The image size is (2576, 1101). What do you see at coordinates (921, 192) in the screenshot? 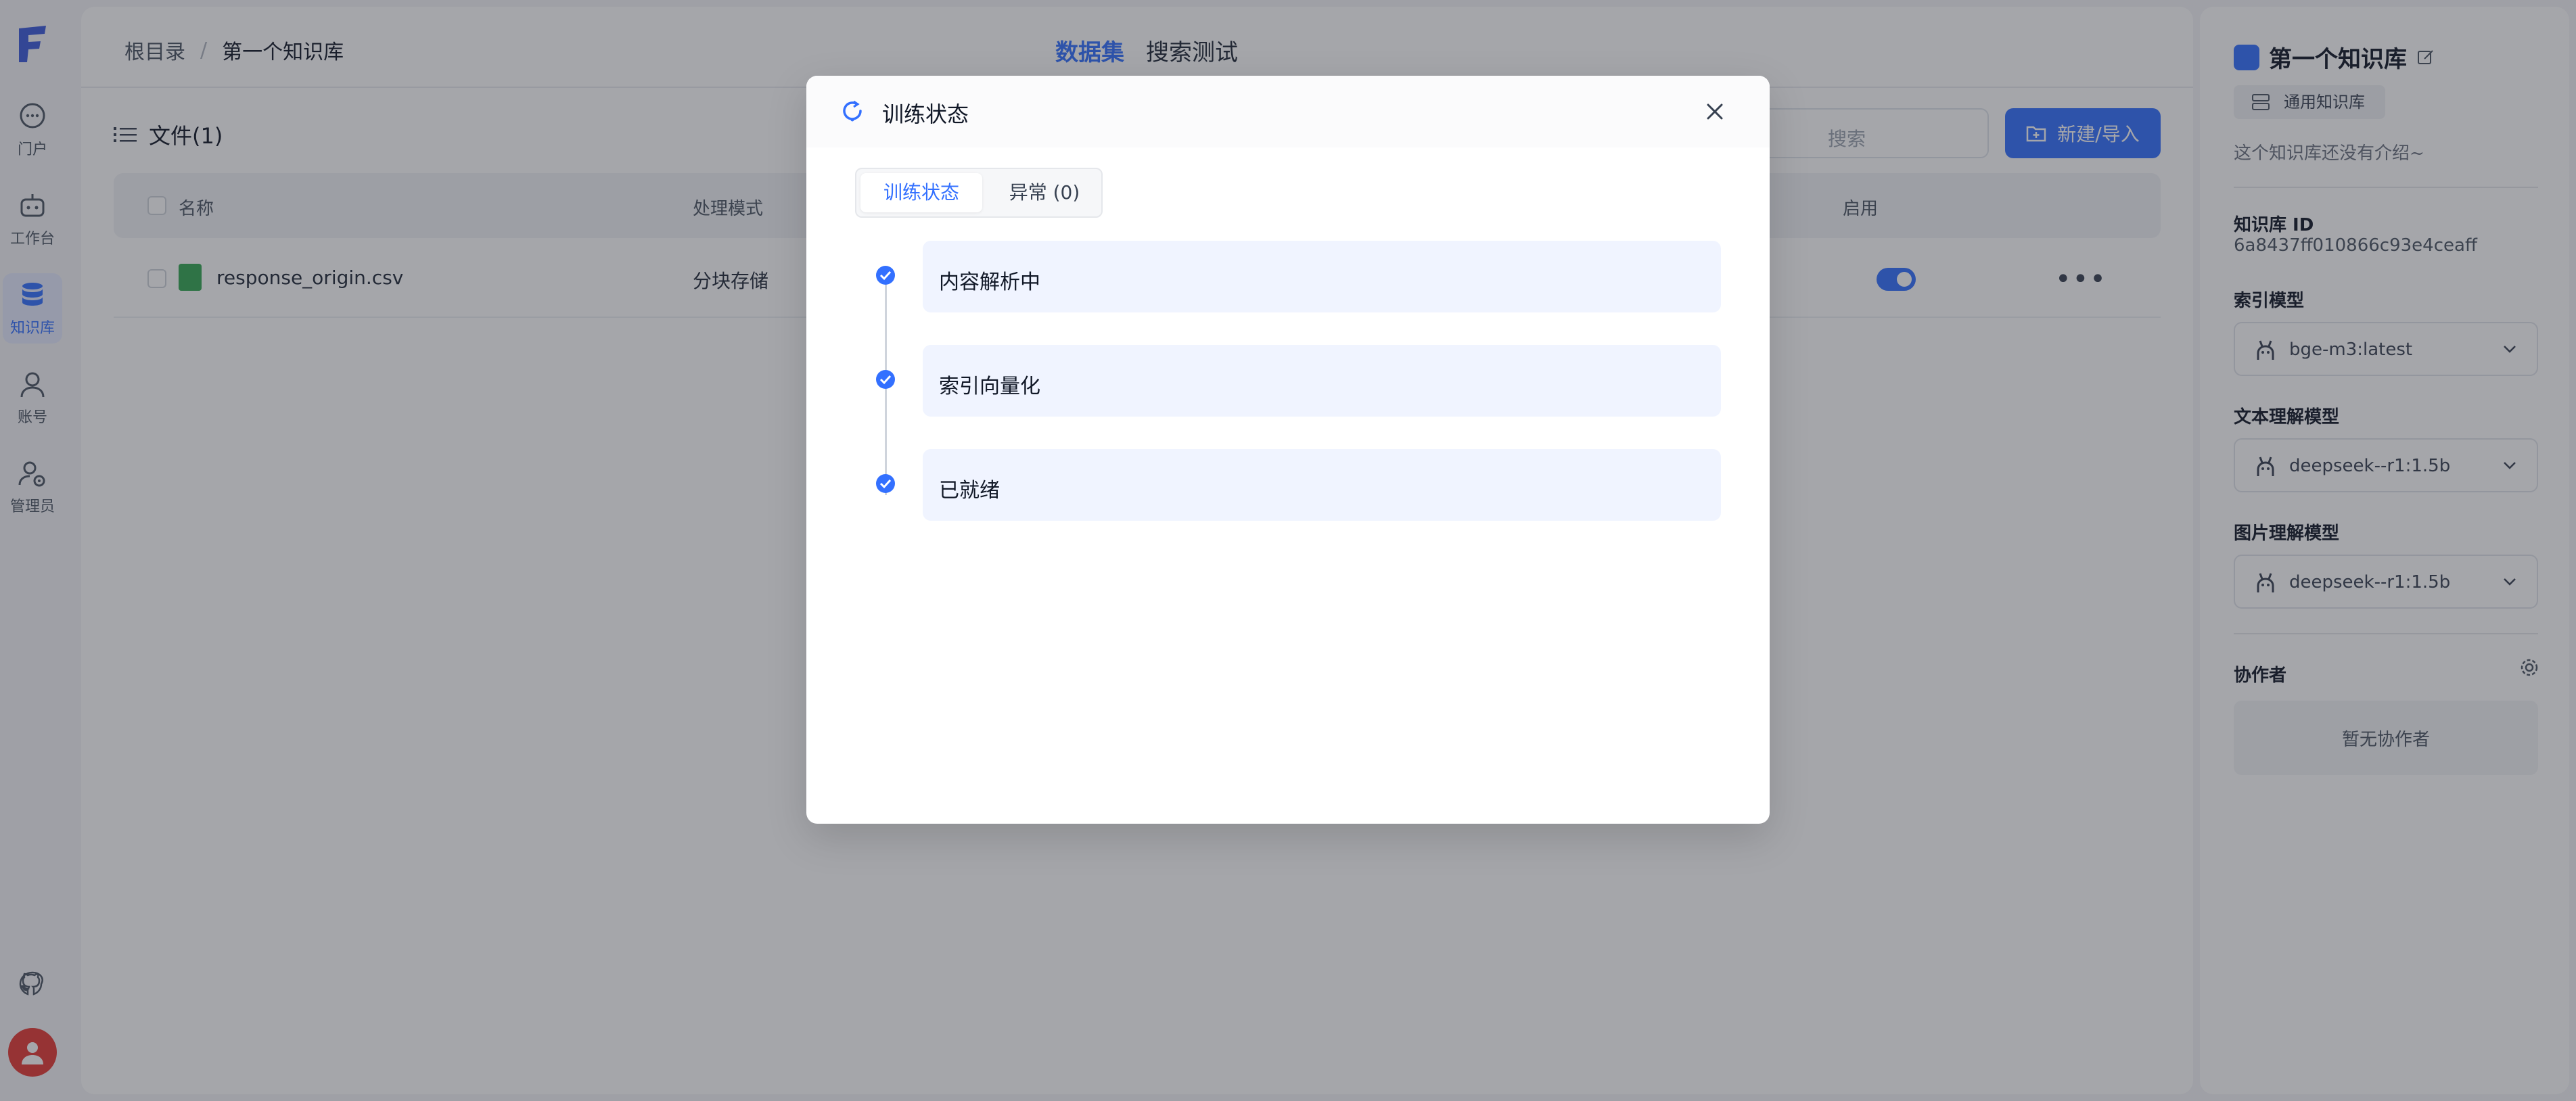
I see `tab-training-status: 训练状态` at bounding box center [921, 192].